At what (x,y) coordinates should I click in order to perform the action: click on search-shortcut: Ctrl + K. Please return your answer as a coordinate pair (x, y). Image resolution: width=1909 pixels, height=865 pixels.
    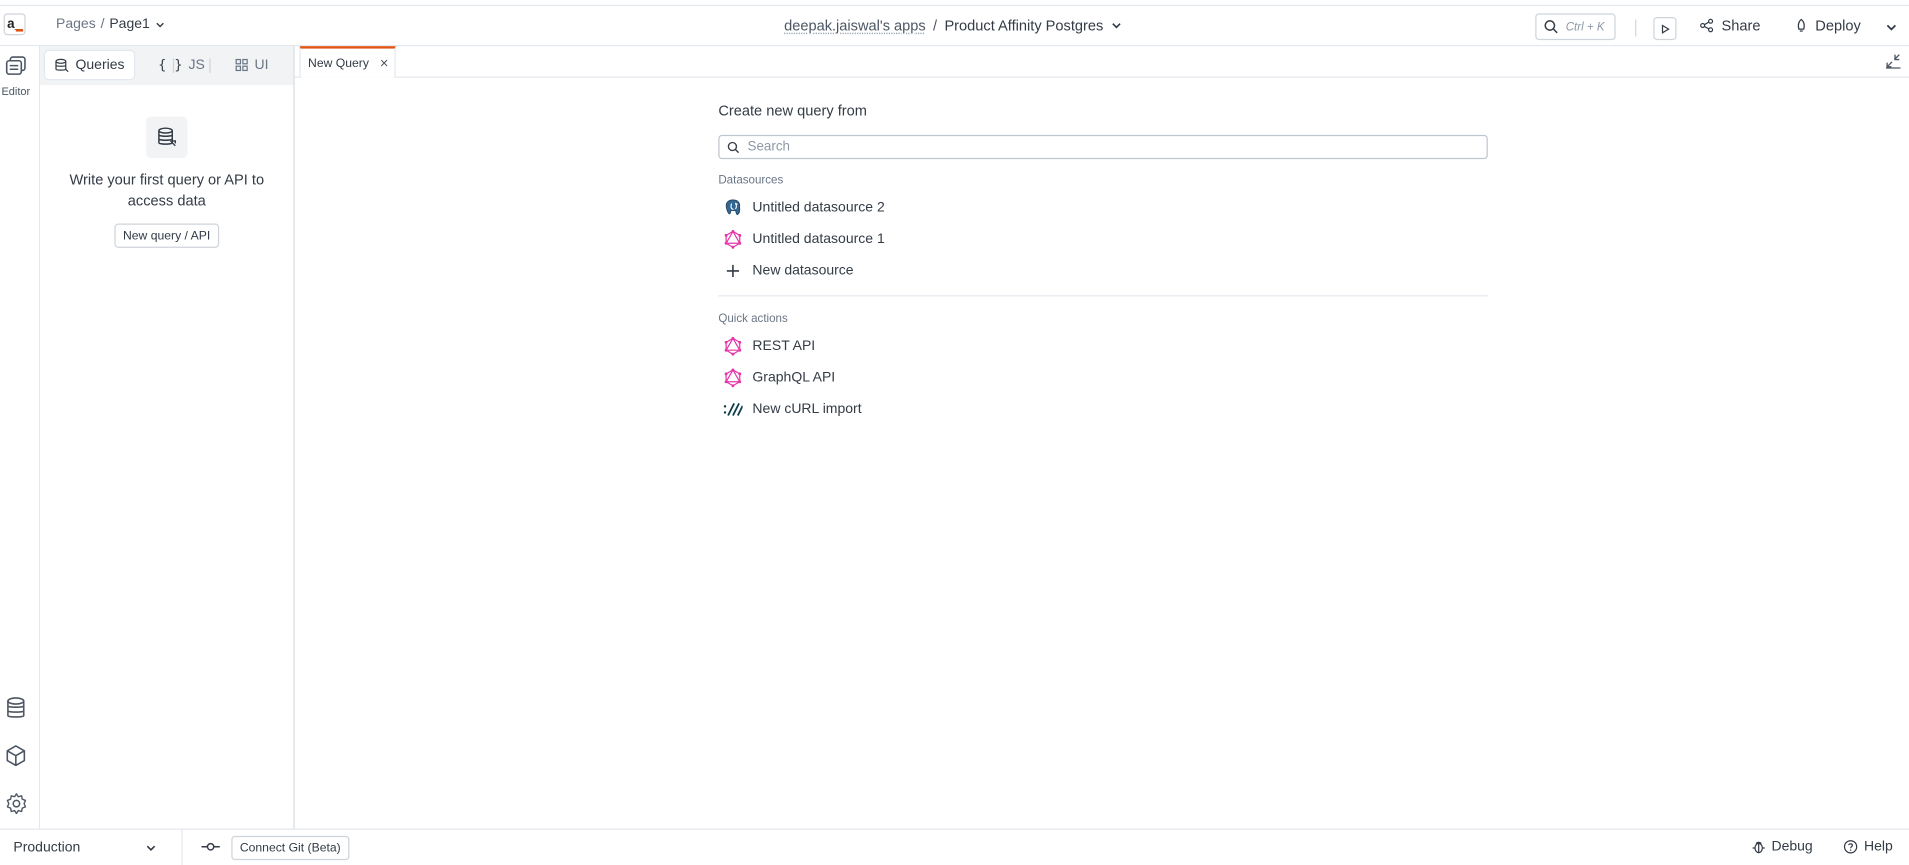
    Looking at the image, I should click on (1585, 27).